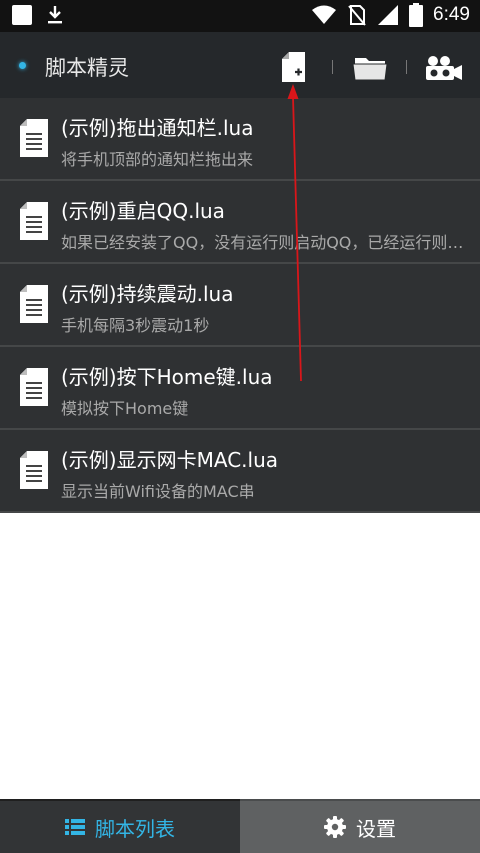  Describe the element at coordinates (444, 68) in the screenshot. I see `record-icon` at that location.